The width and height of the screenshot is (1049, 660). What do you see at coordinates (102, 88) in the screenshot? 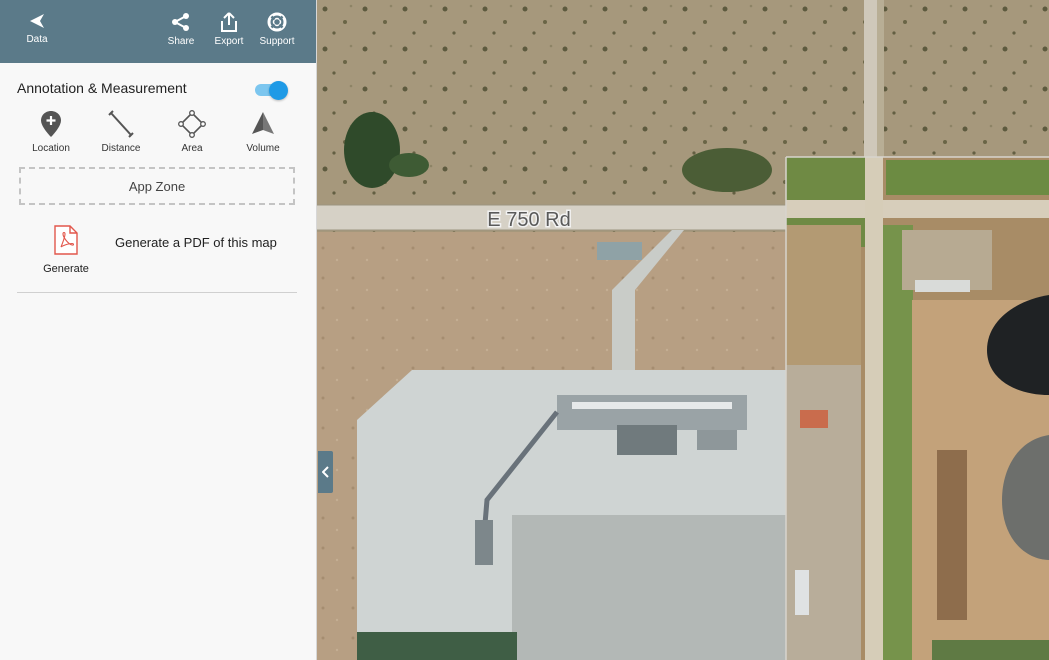
I see `annotation-section-title: Annotation & Measurement` at bounding box center [102, 88].